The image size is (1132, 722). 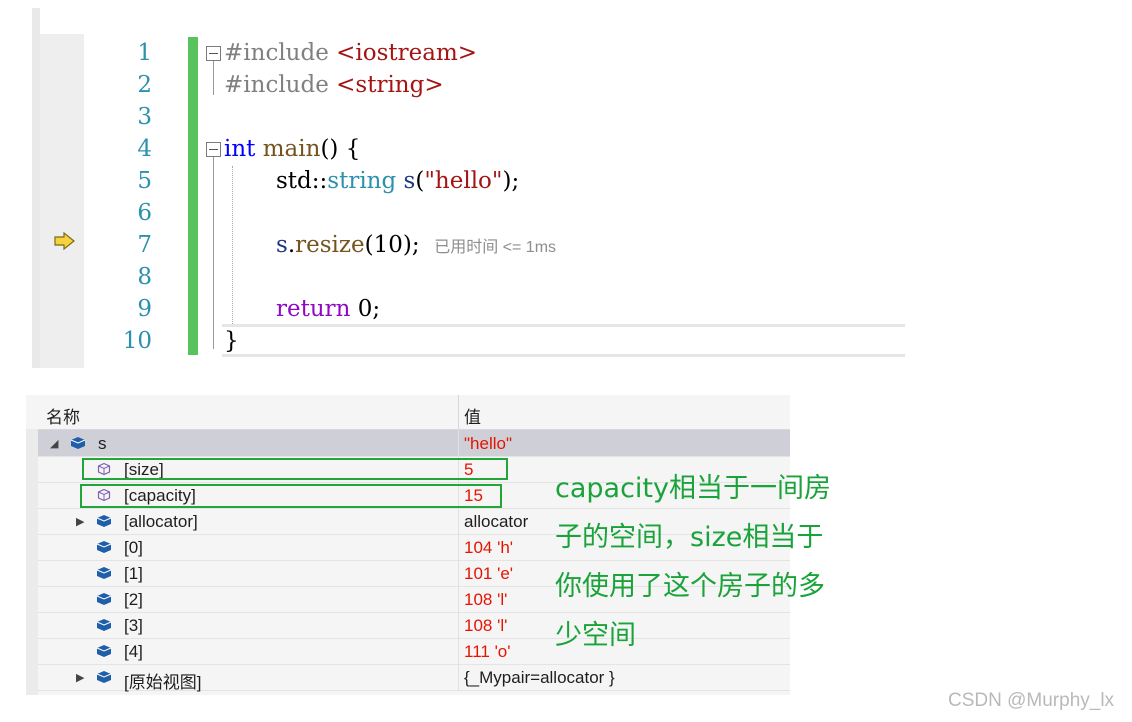 I want to click on execution-arrow-icon, so click(x=64, y=241).